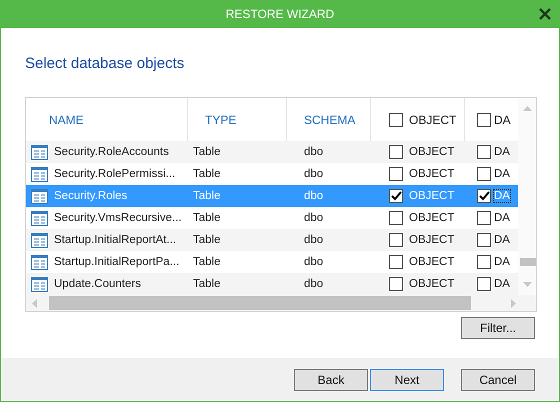 The width and height of the screenshot is (560, 402). Describe the element at coordinates (545, 14) in the screenshot. I see `close-icon` at that location.